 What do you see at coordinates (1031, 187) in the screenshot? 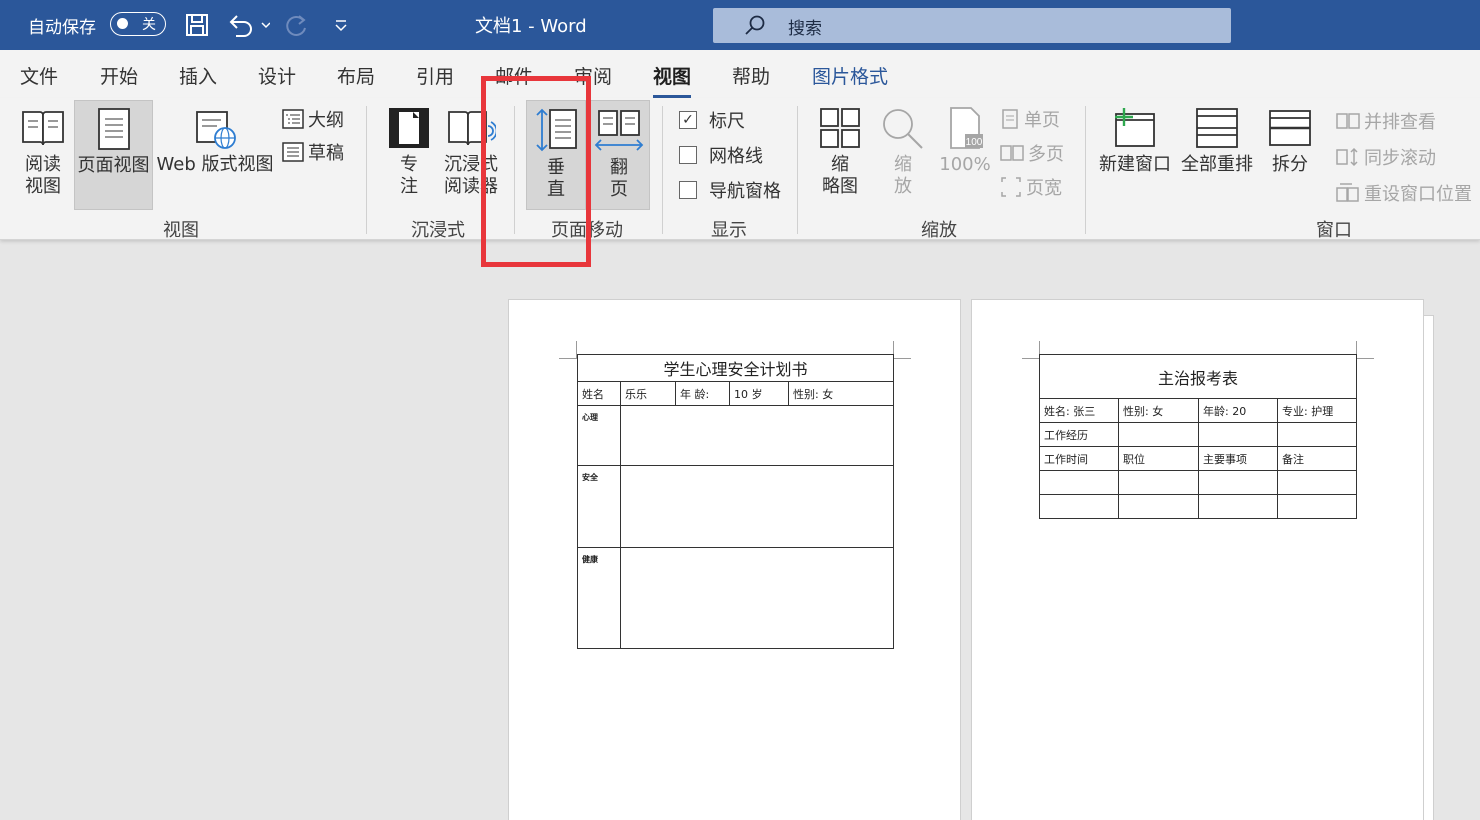
I see `page-width-button: 页宽` at bounding box center [1031, 187].